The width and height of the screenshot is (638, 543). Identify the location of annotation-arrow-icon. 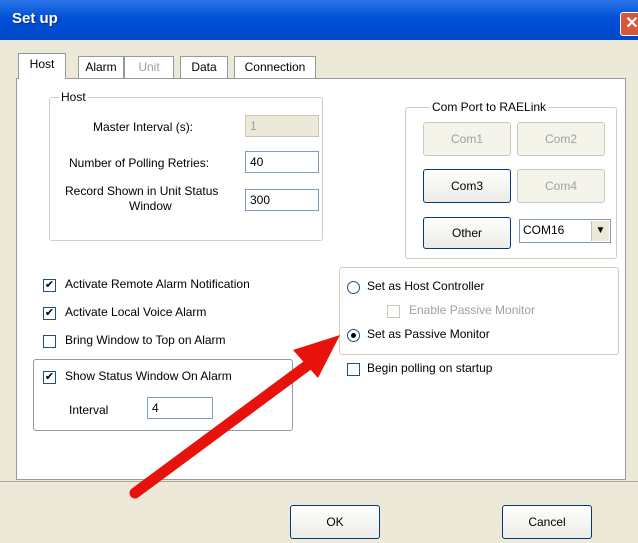
(234, 417).